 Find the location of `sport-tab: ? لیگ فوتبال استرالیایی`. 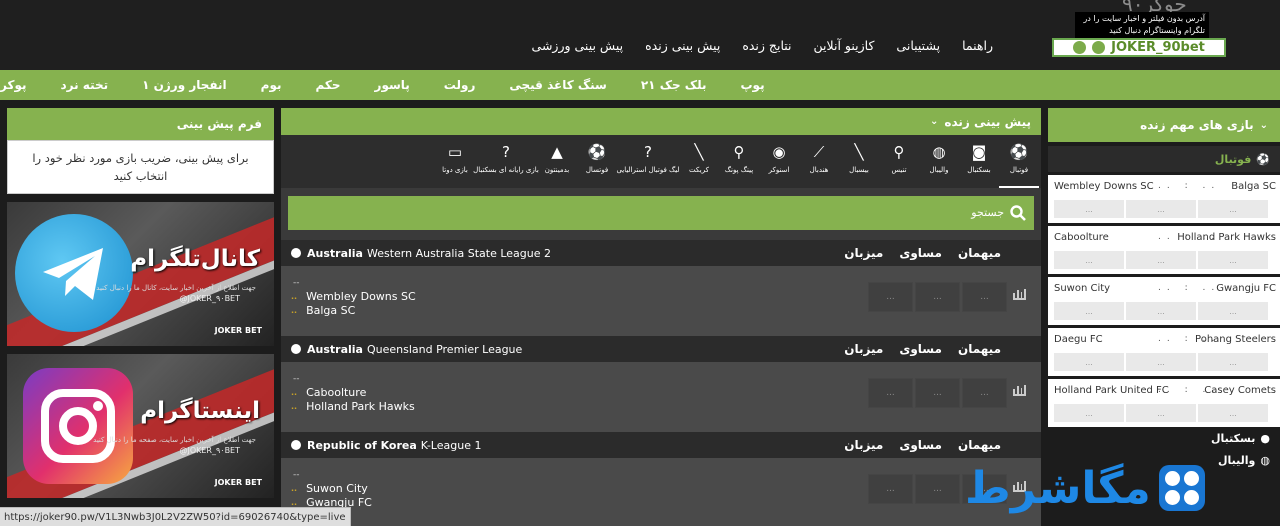

sport-tab: ? لیگ فوتبال استرالیایی is located at coordinates (647, 161).